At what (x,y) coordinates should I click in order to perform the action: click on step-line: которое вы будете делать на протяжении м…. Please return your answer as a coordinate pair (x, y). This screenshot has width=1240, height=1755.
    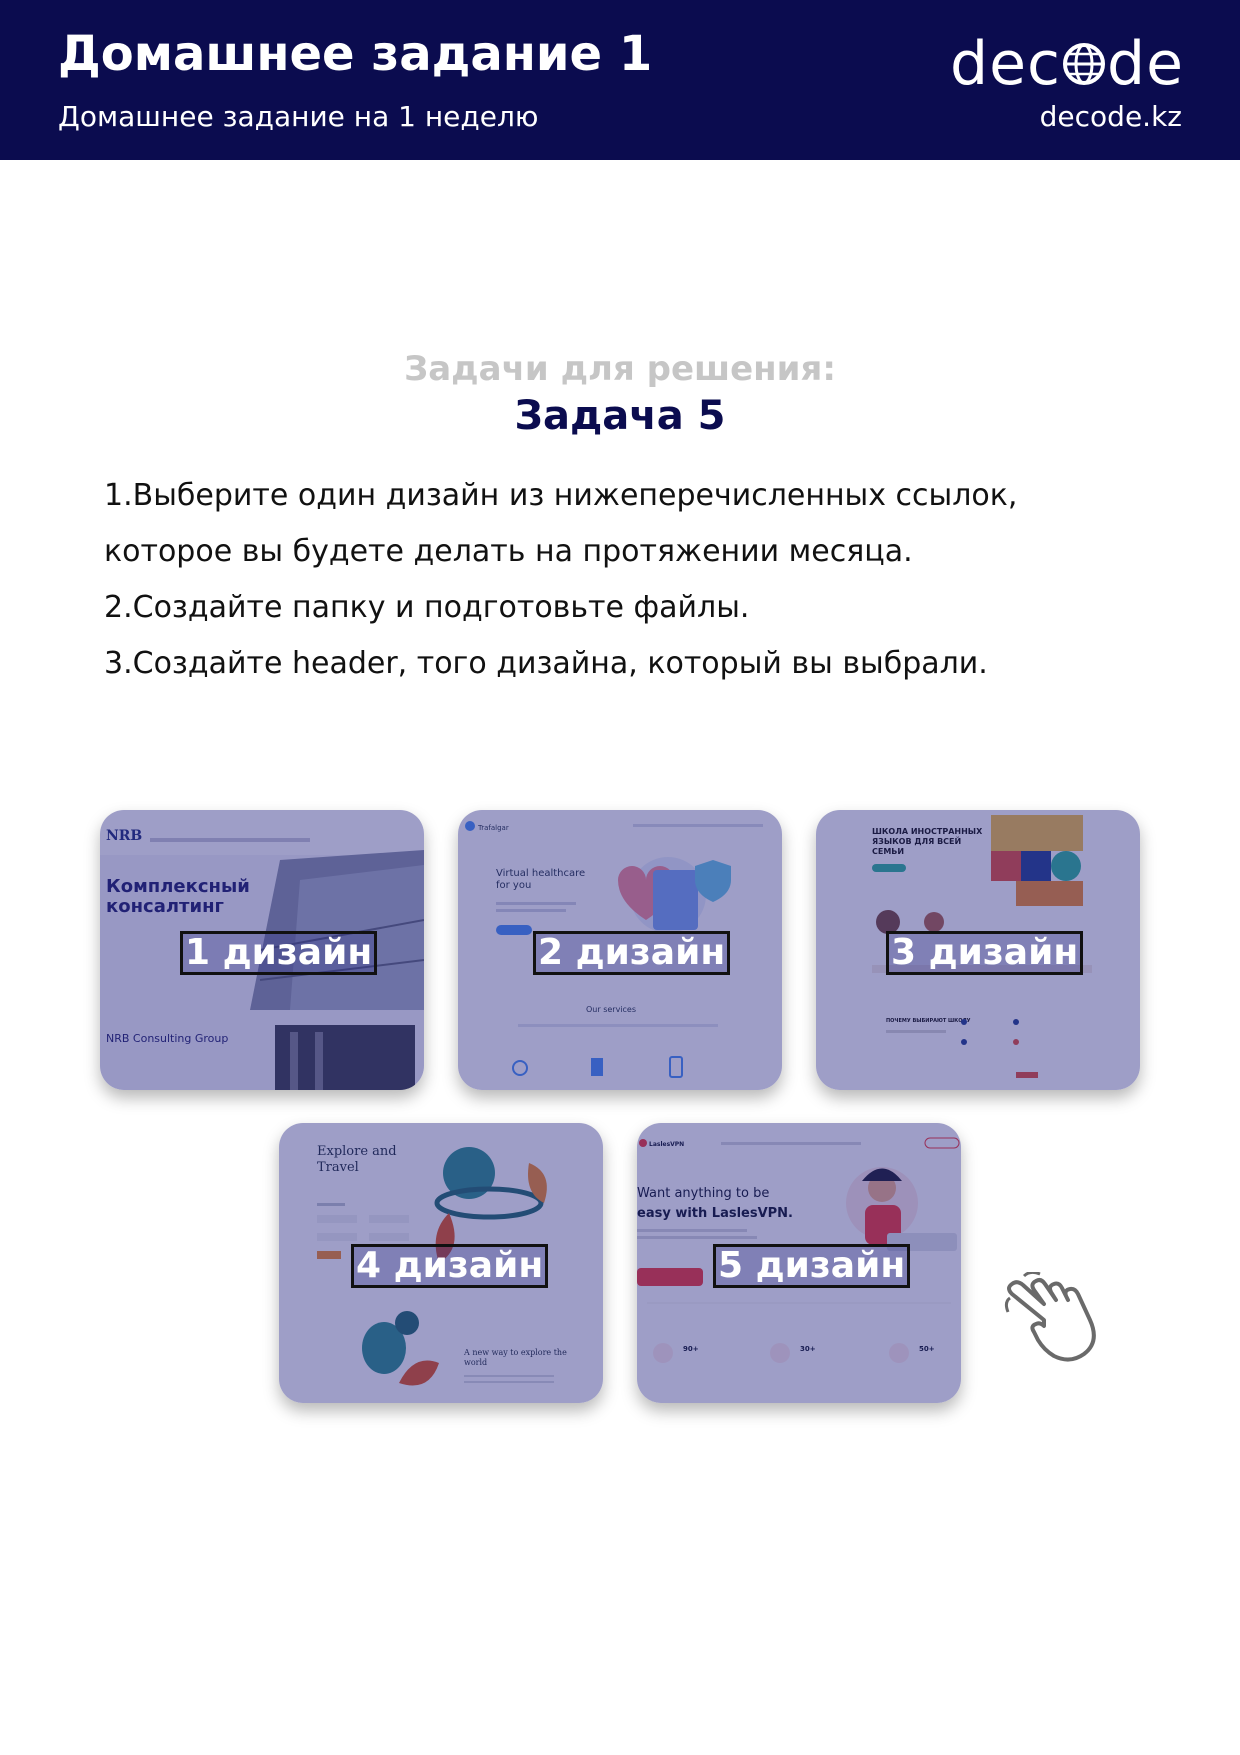
    Looking at the image, I should click on (508, 551).